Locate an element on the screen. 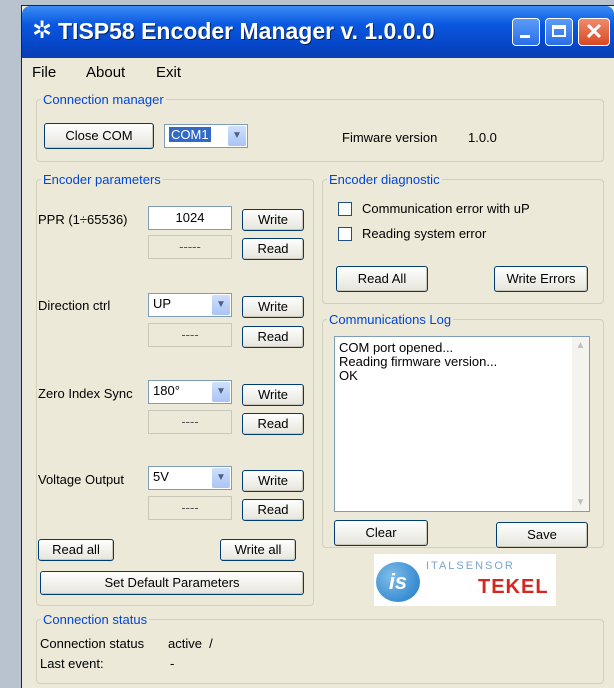  encoder-parameters-legend: Encoder parameters is located at coordinates (102, 179).